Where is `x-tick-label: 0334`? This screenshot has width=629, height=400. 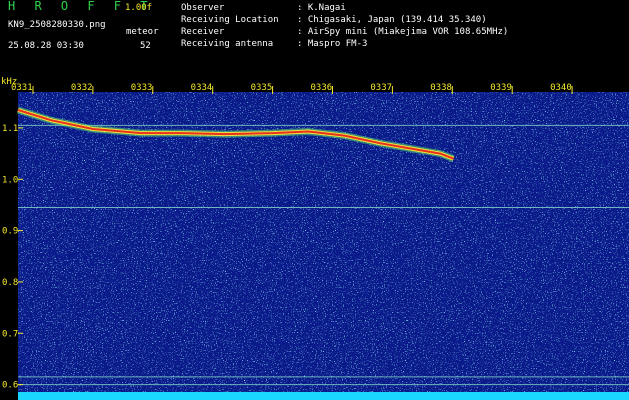 x-tick-label: 0334 is located at coordinates (202, 88).